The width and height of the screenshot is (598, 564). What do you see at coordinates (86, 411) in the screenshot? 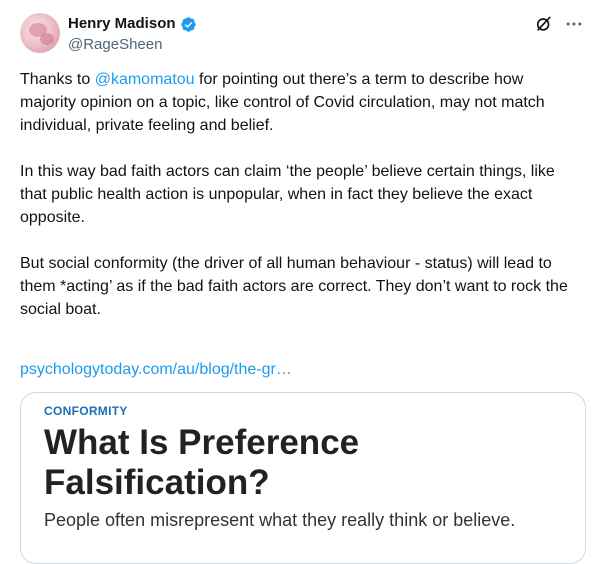
I see `card-kicker: CONFORMITY` at bounding box center [86, 411].